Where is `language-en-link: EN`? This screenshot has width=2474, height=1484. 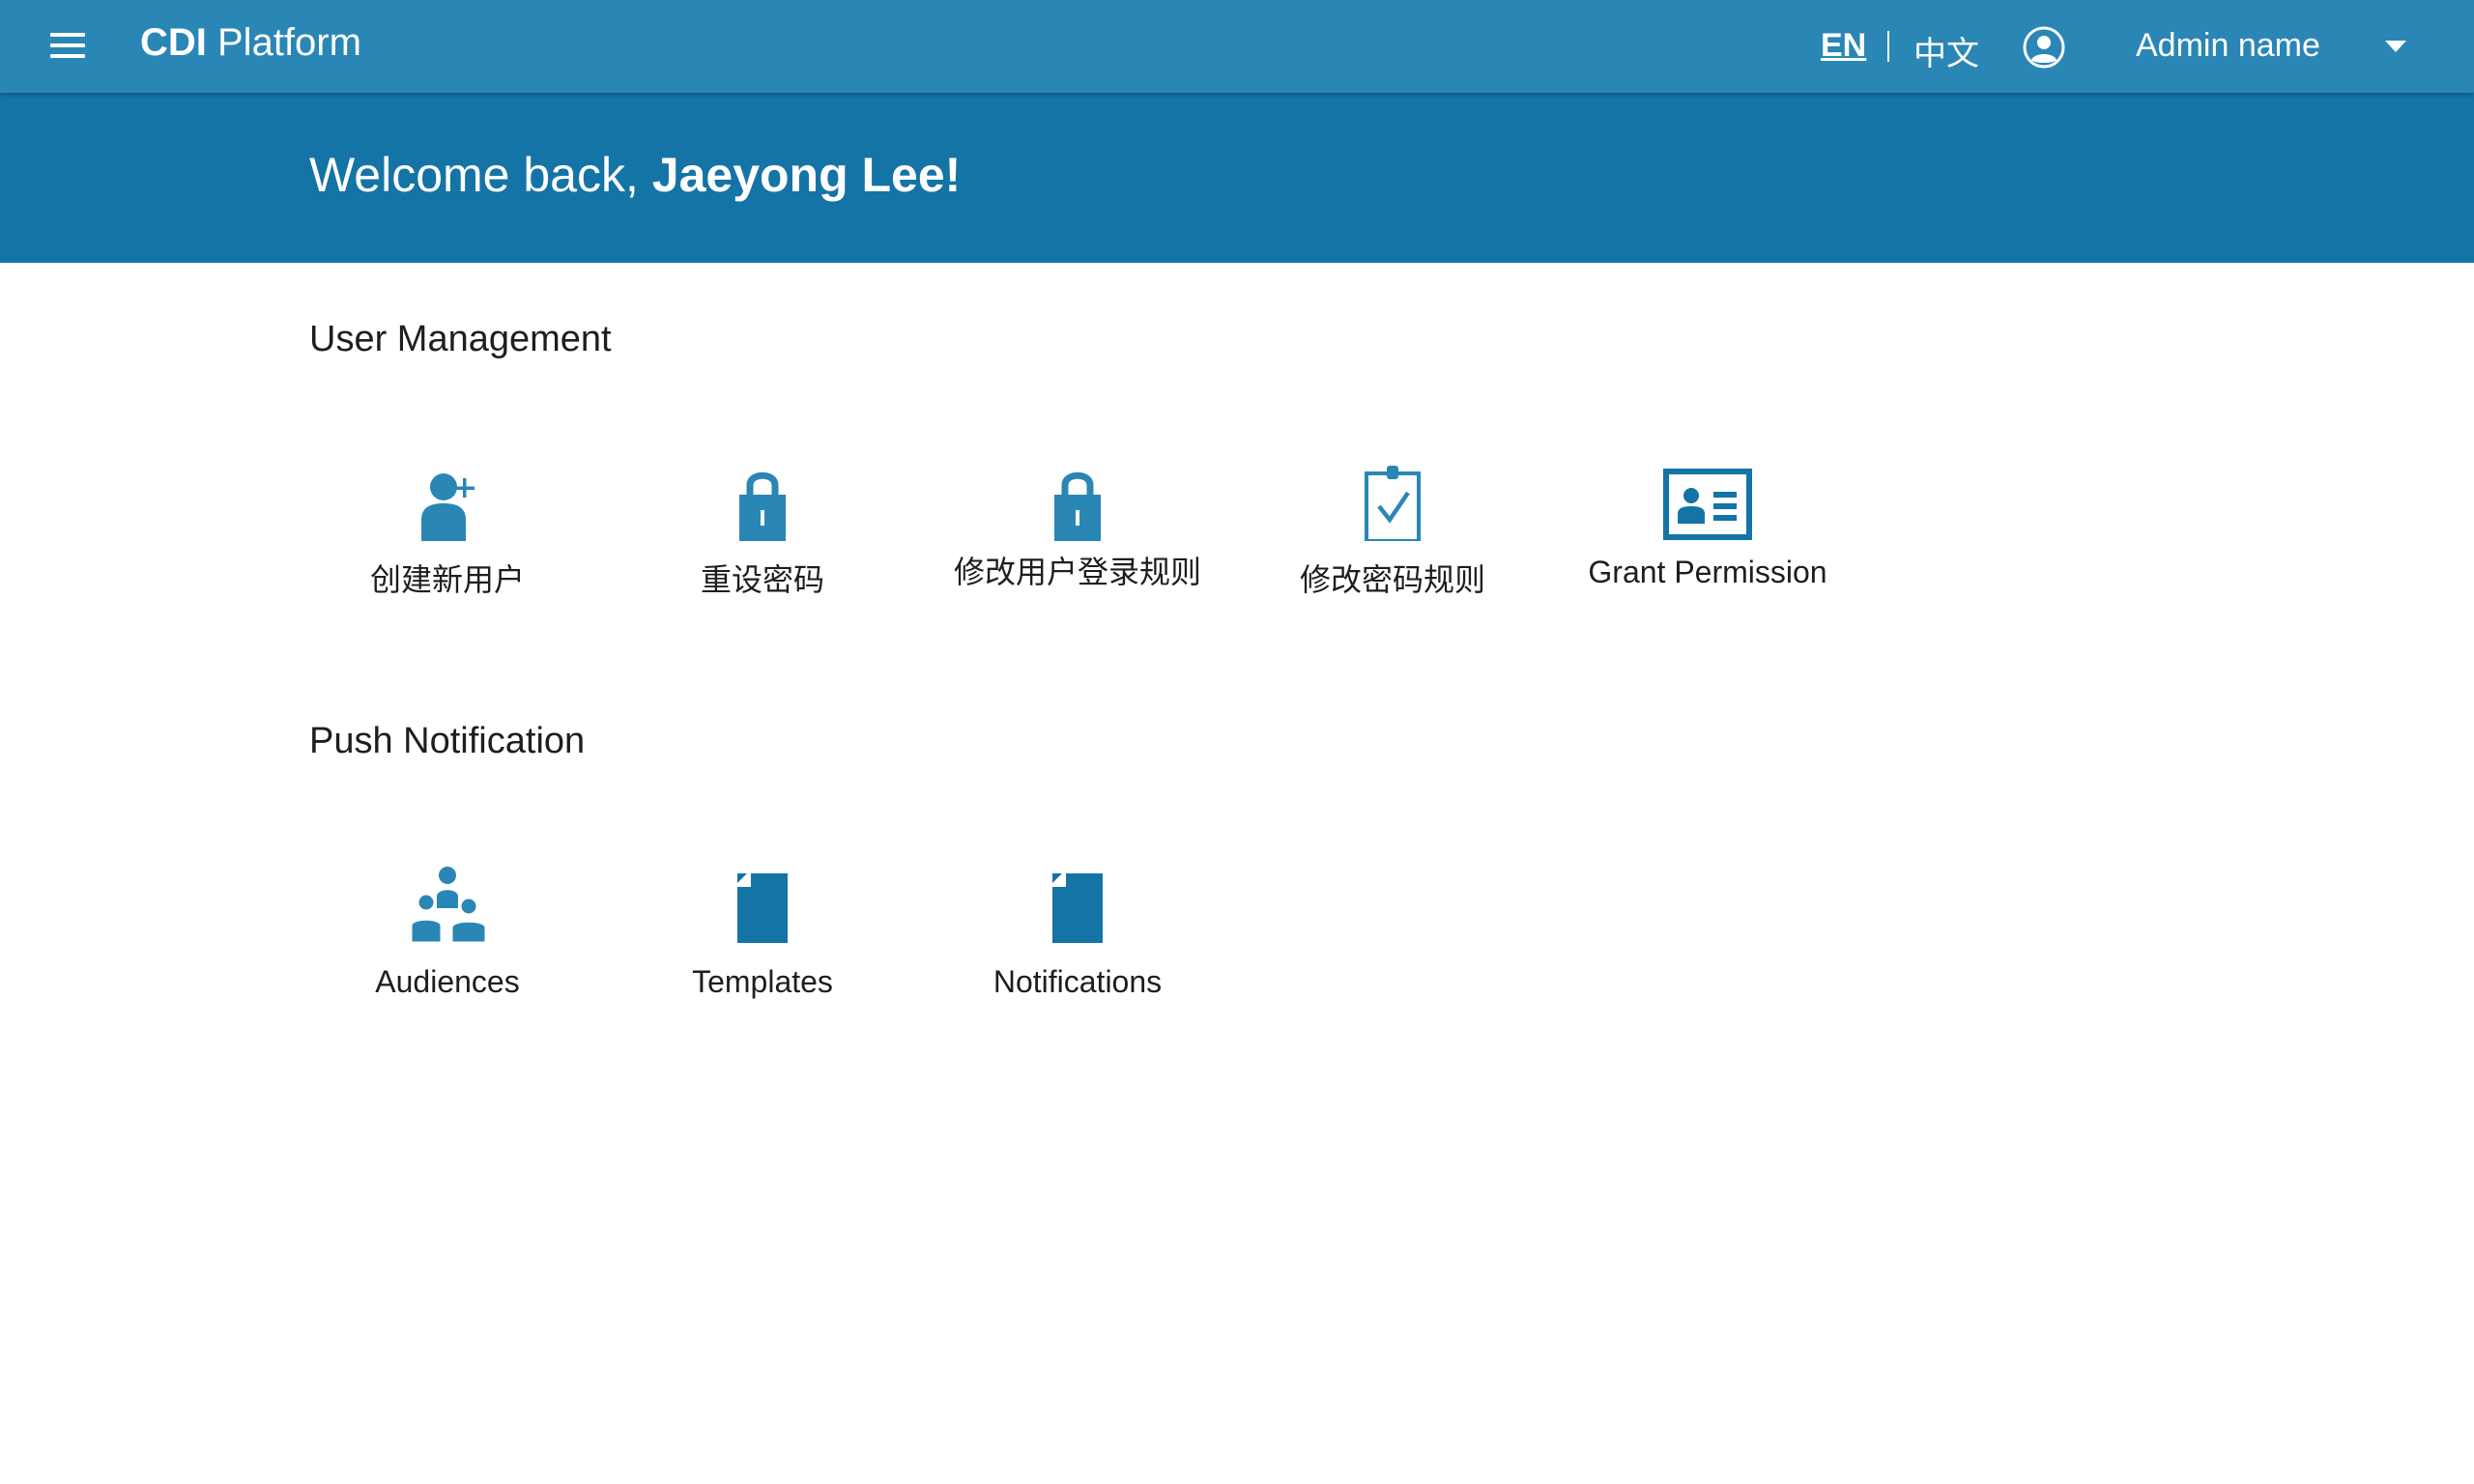
language-en-link: EN is located at coordinates (1844, 46).